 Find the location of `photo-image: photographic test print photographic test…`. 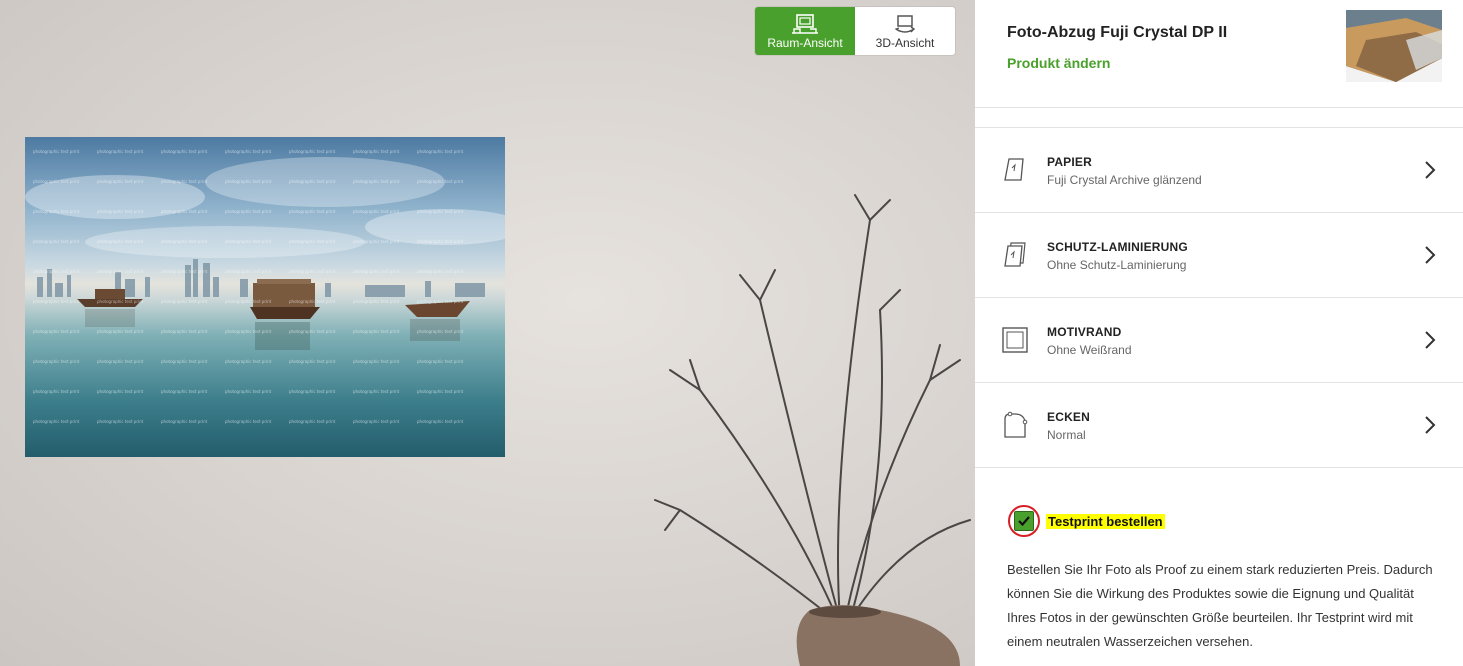

photo-image: photographic test print photographic test… is located at coordinates (265, 286).